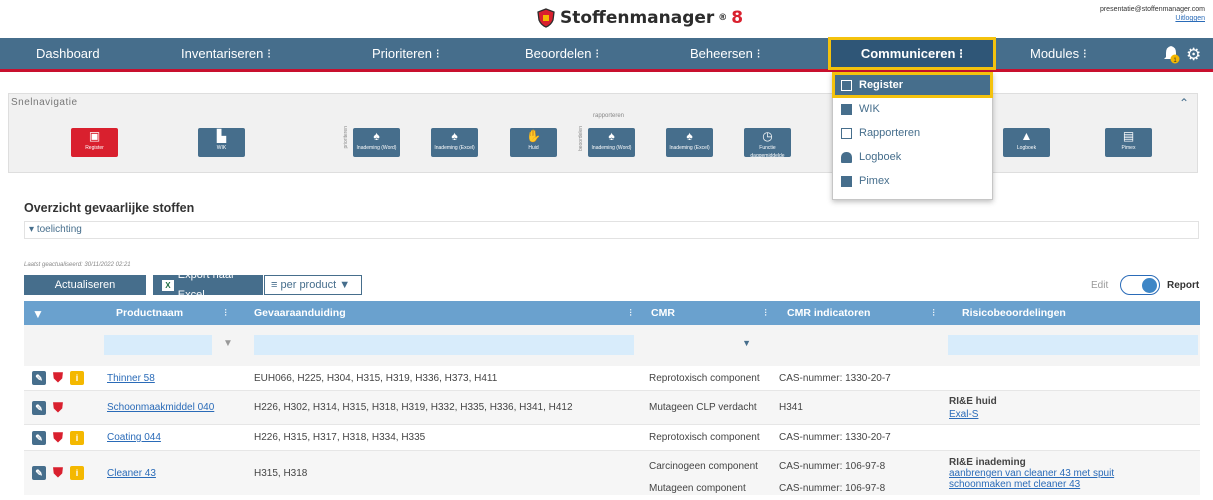 This screenshot has width=1213, height=500. What do you see at coordinates (828, 313) in the screenshot?
I see `col-cmr-indicatoren: CMR indicatoren` at bounding box center [828, 313].